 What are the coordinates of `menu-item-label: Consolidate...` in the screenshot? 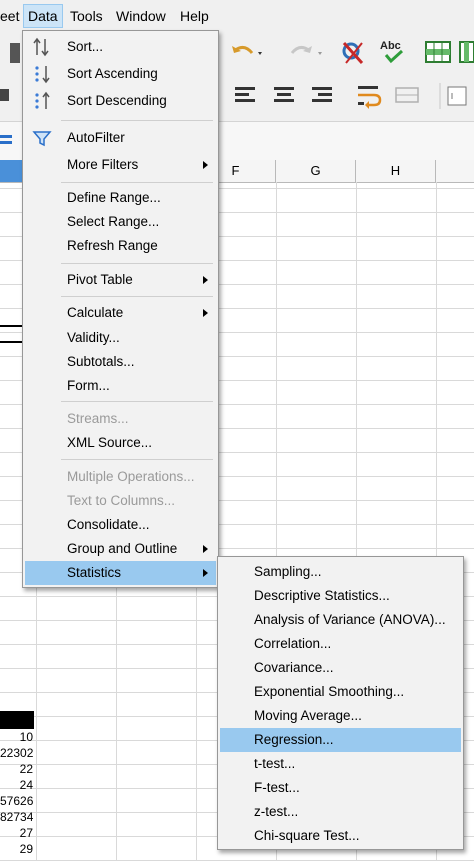 It's located at (108, 524).